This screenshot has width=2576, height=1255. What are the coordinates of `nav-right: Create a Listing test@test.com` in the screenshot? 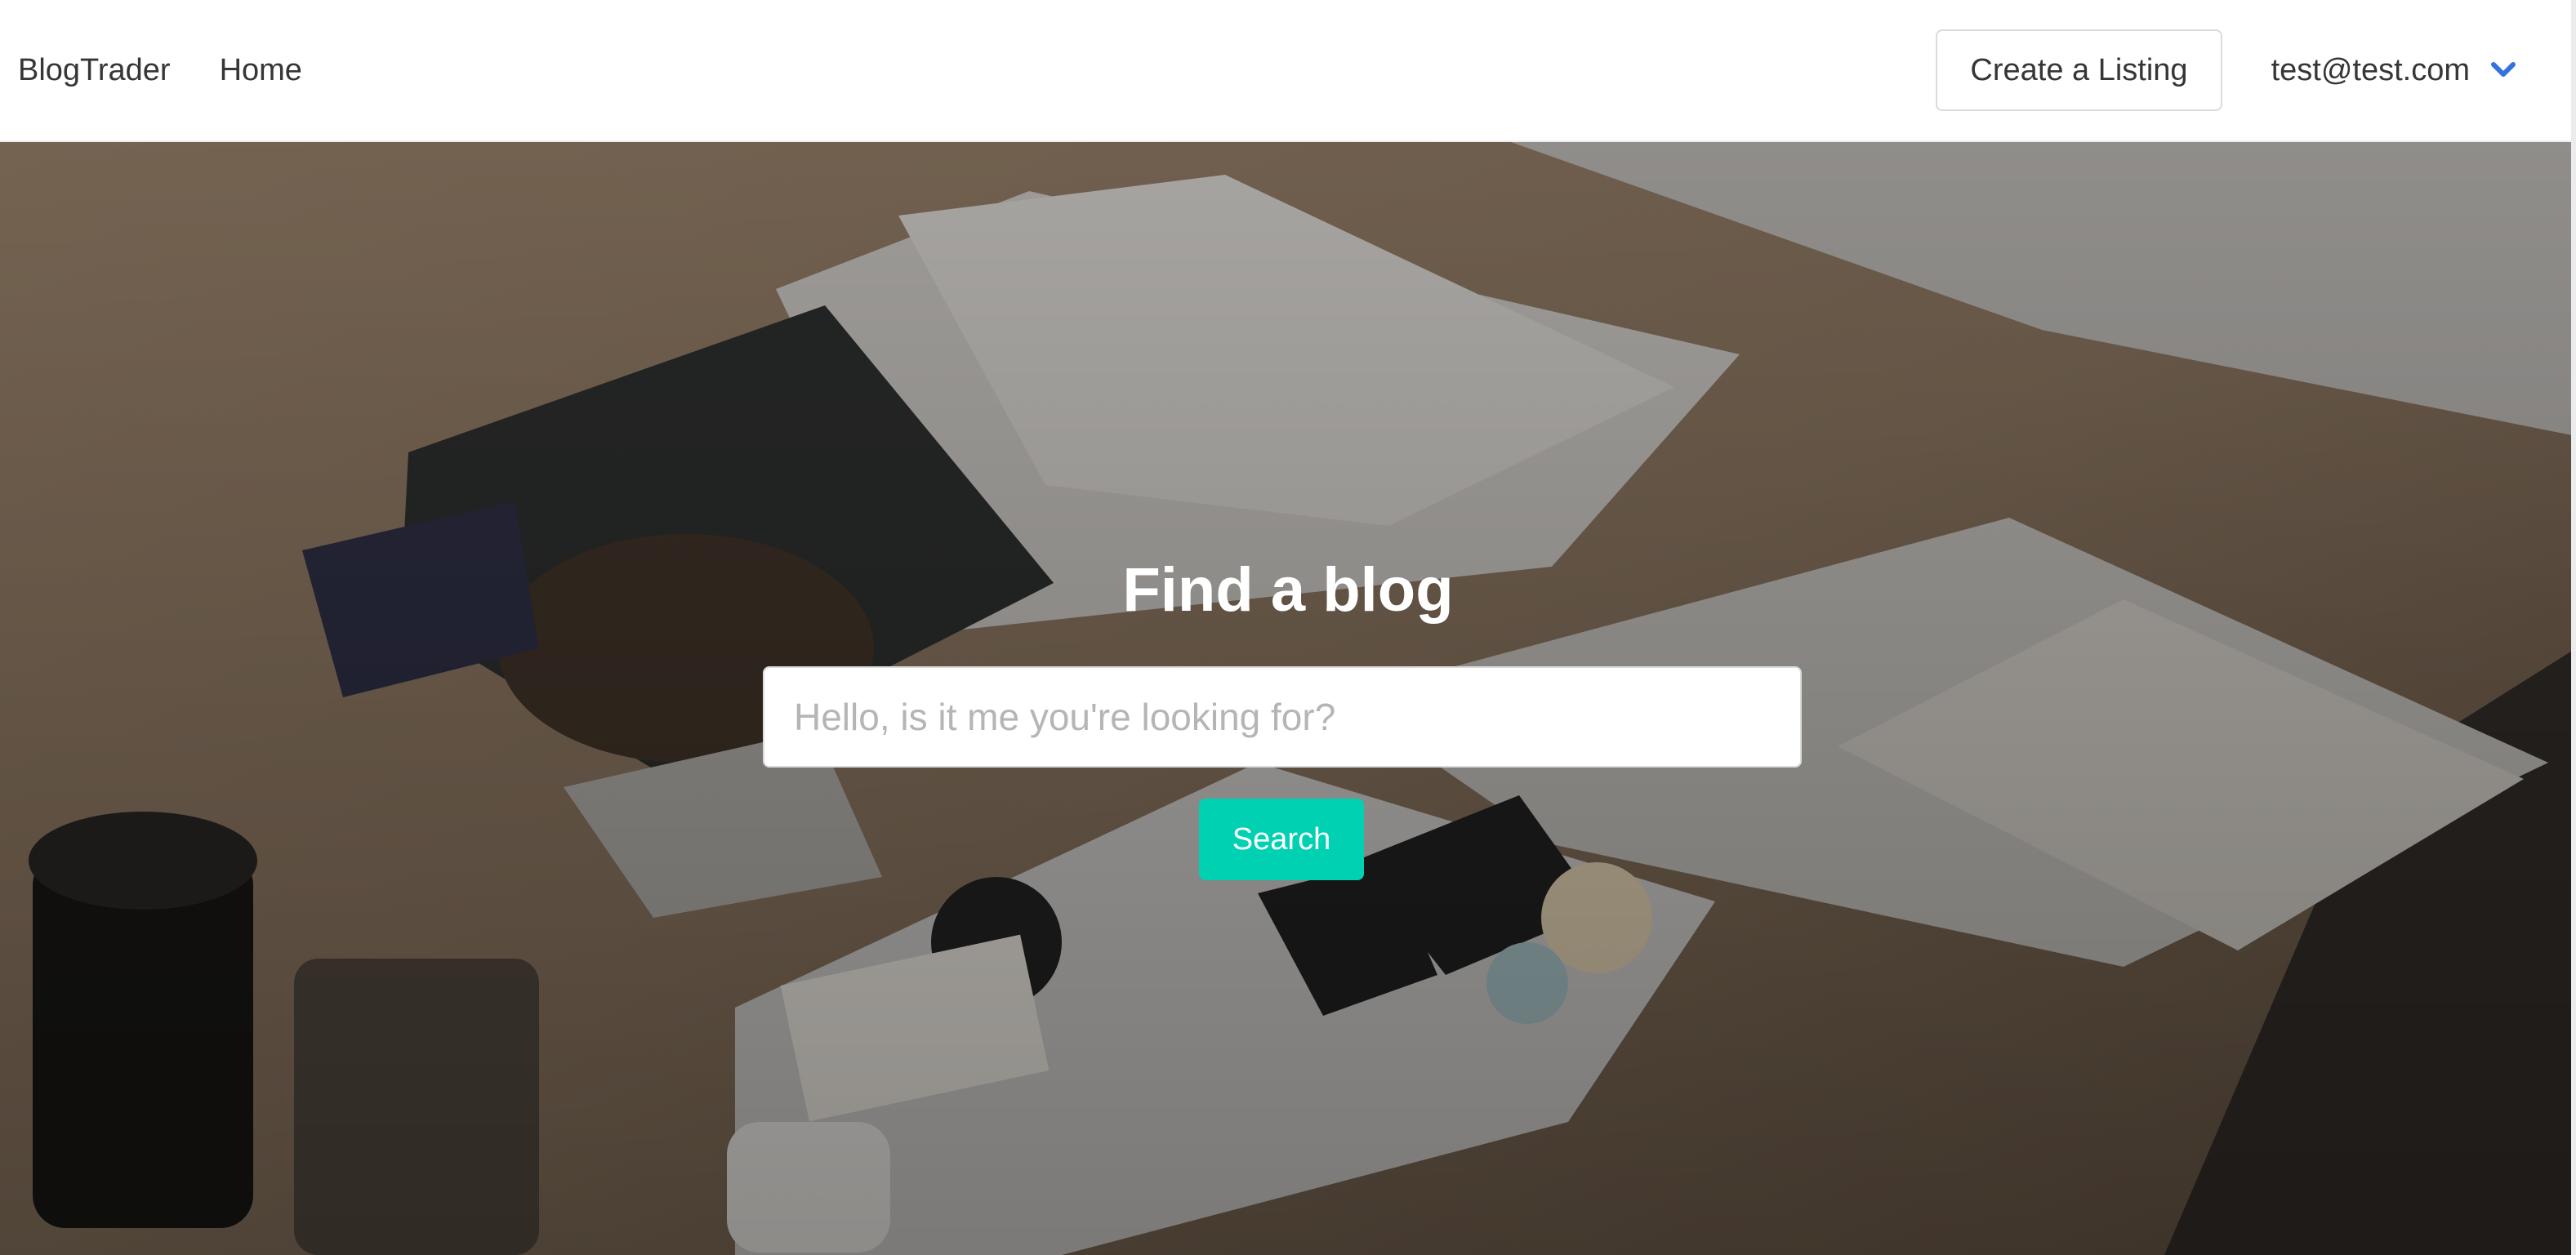 It's located at (2247, 70).